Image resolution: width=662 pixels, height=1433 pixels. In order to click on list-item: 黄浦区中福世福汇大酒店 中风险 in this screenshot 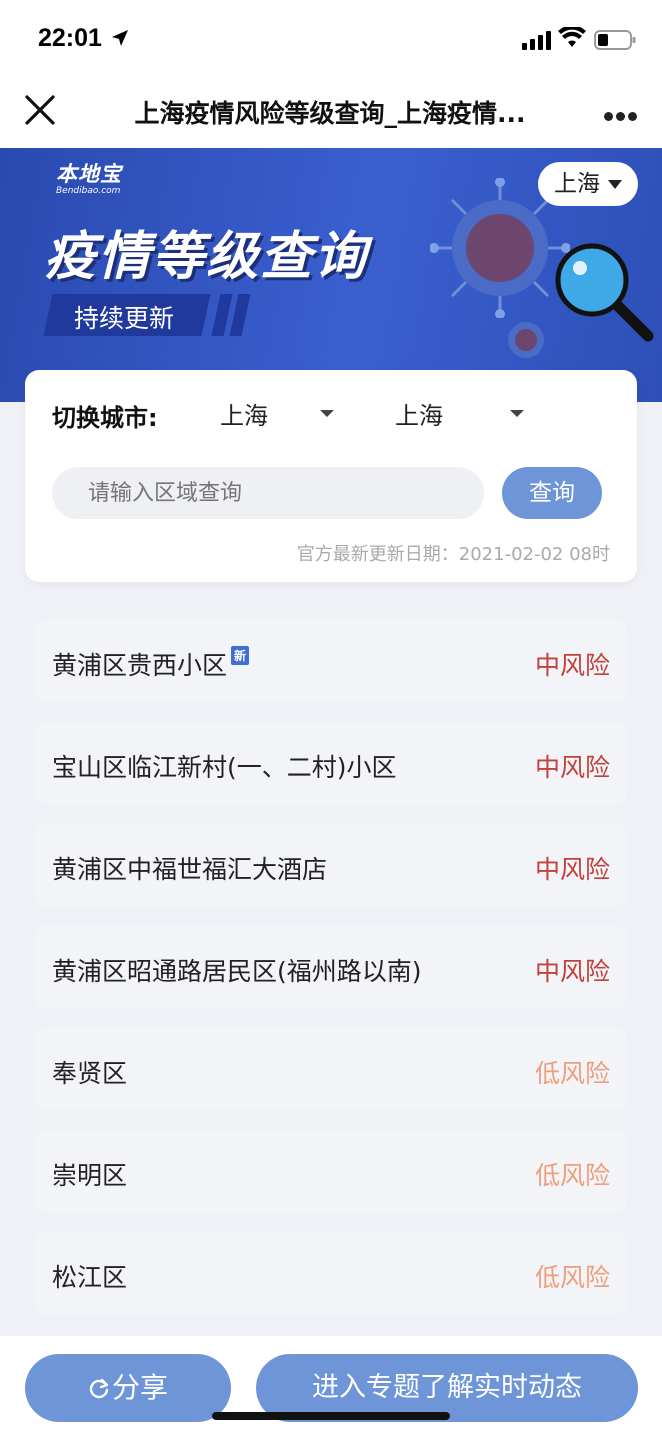, I will do `click(331, 865)`.